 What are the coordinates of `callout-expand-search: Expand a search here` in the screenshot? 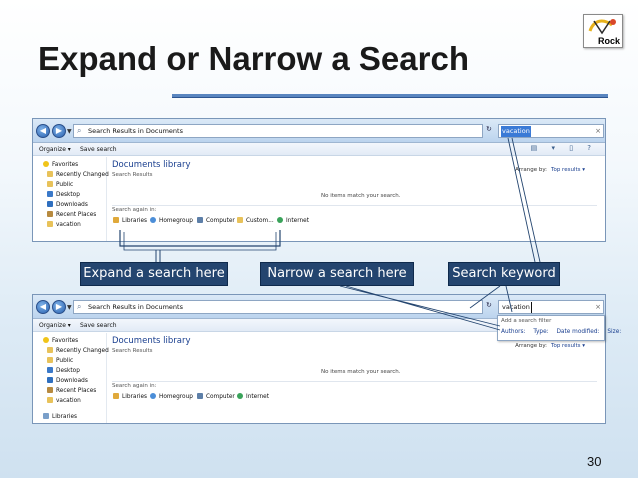 It's located at (154, 274).